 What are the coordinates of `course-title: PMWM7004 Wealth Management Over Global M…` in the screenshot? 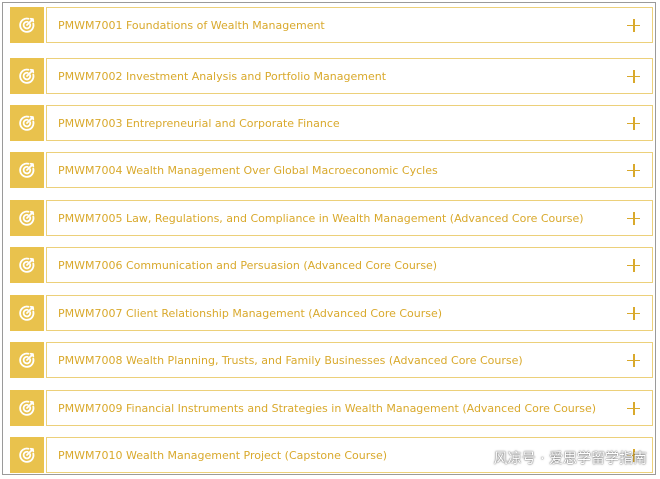 It's located at (248, 170).